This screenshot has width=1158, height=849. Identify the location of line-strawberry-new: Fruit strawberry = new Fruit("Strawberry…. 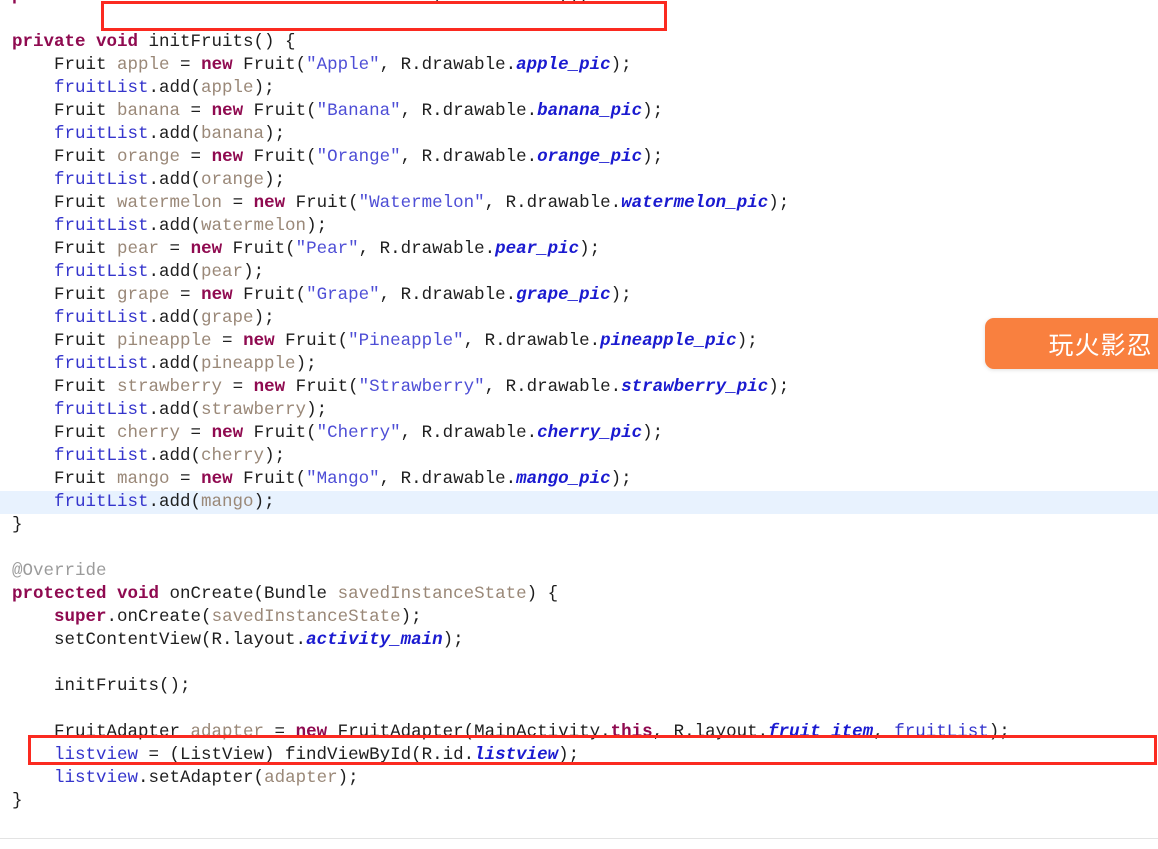
(579, 387).